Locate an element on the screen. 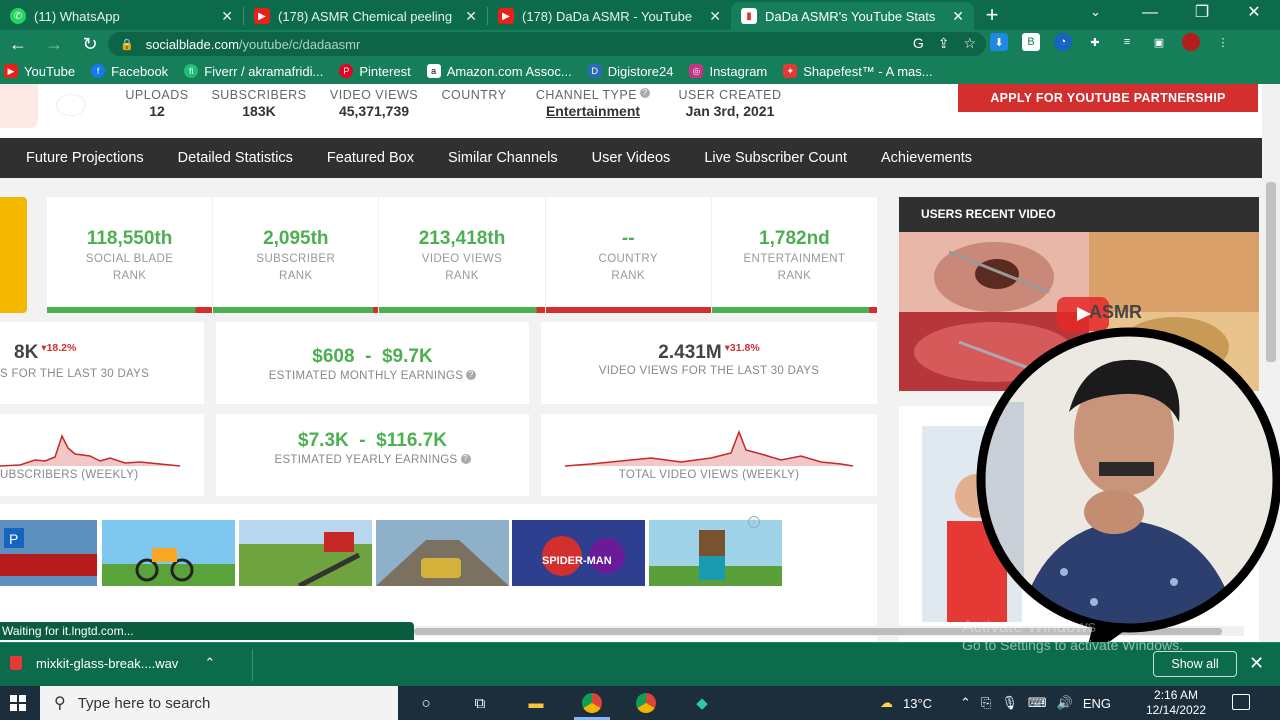  heart-icon is located at coordinates (71, 105).